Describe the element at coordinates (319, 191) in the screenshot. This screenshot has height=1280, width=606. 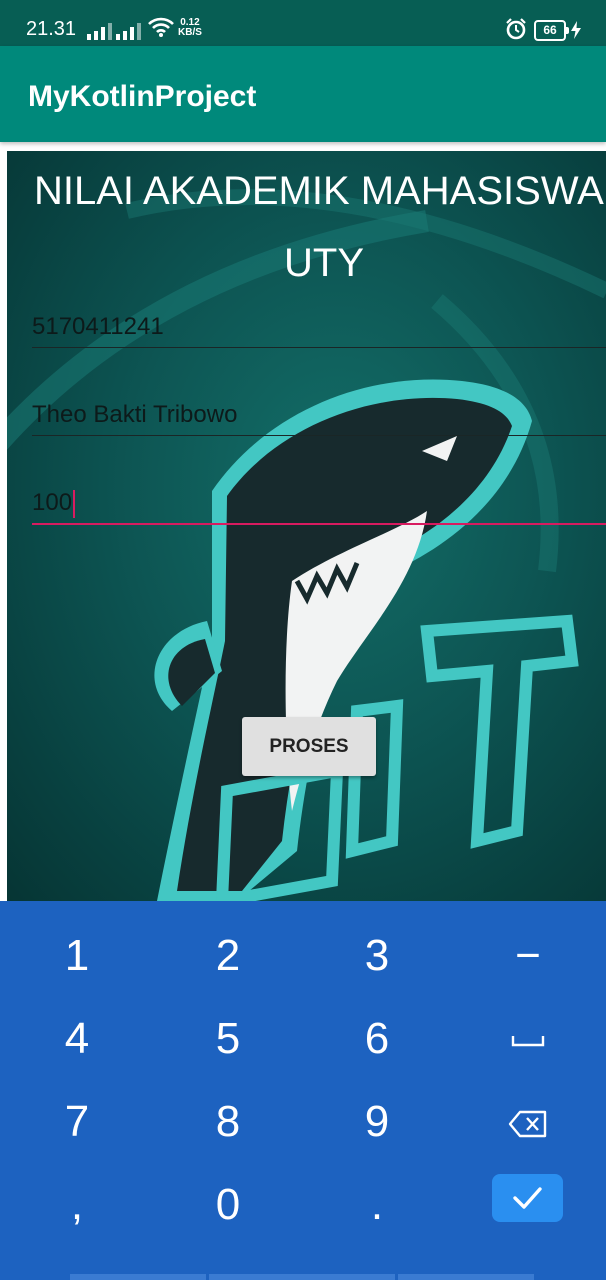
I see `heading-title: NILAI AKADEMIK MAHASISWA` at that location.